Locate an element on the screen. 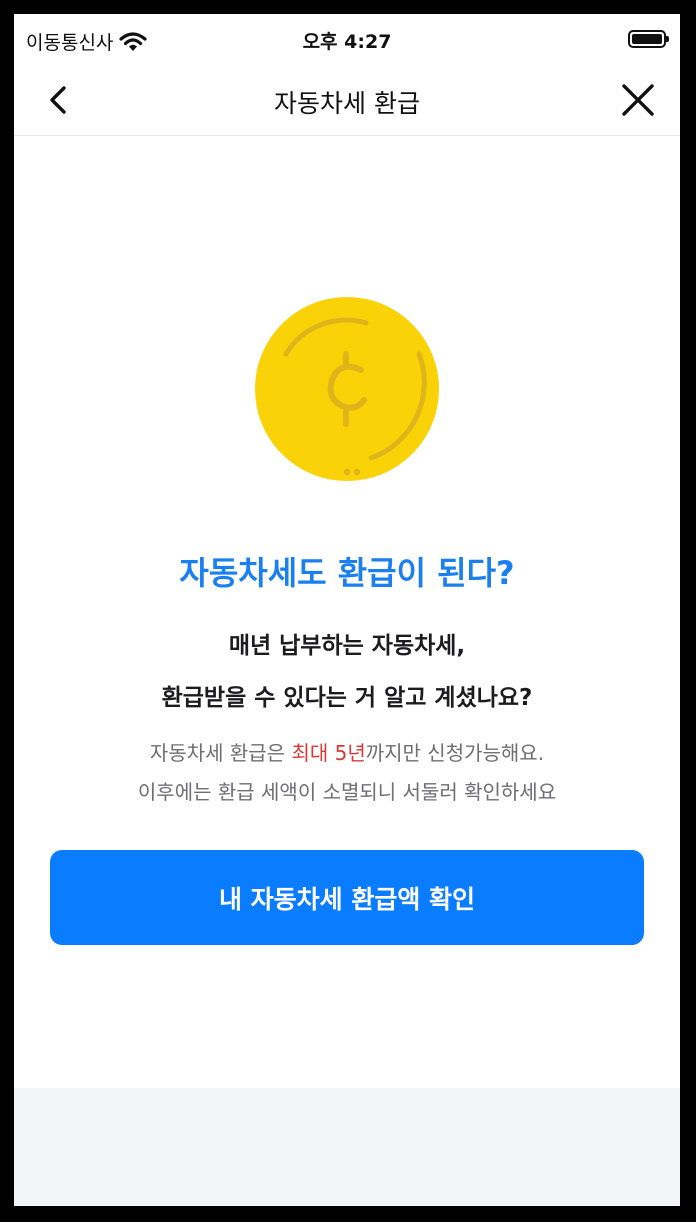 Image resolution: width=696 pixels, height=1222 pixels. battery-icon is located at coordinates (648, 39).